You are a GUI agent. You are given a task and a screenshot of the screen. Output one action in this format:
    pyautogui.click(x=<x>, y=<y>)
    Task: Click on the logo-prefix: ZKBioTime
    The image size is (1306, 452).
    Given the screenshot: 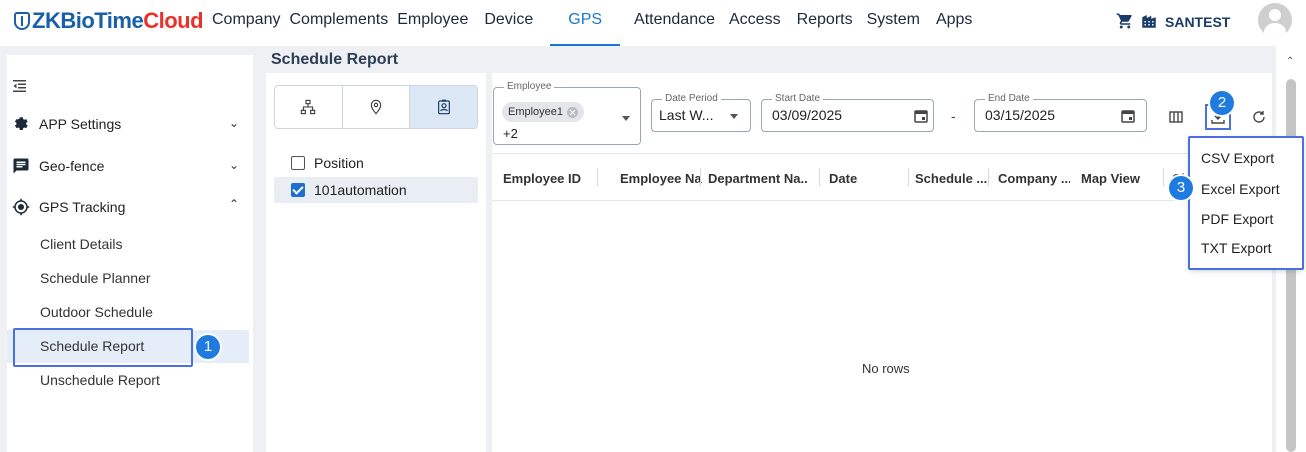 What is the action you would take?
    pyautogui.click(x=88, y=20)
    